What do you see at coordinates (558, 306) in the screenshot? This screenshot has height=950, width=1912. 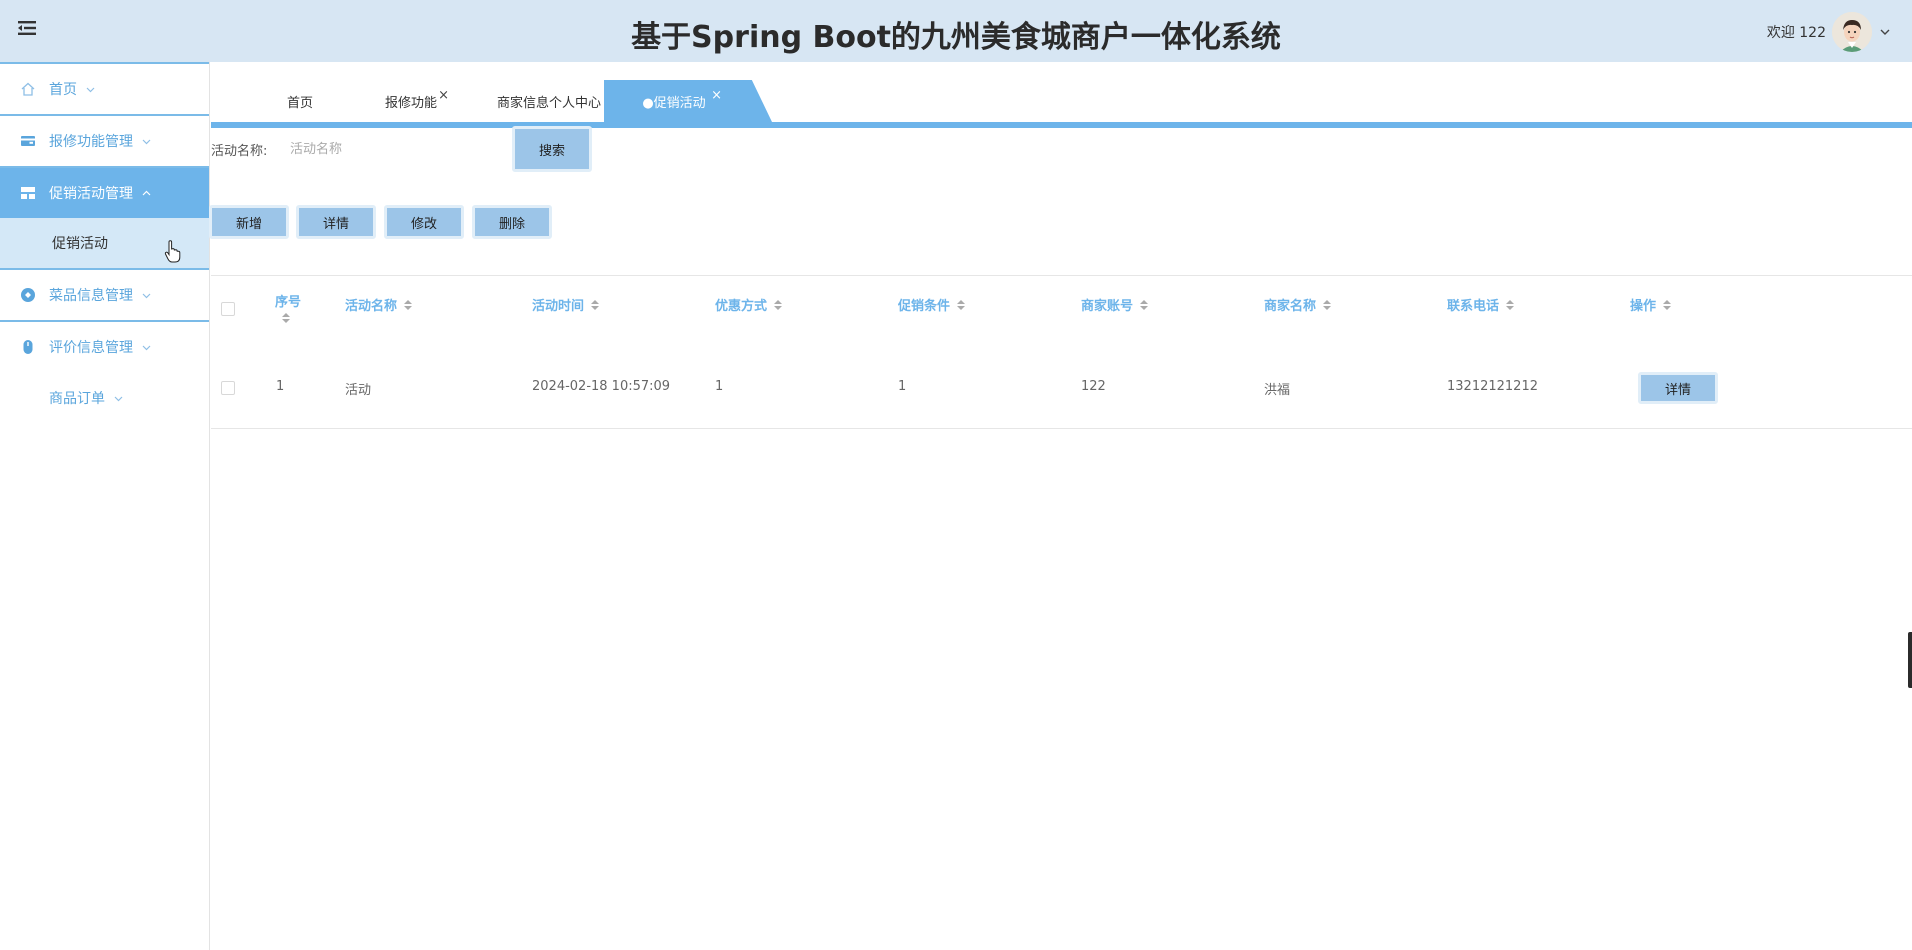 I see `column-header-label: 活动时间` at bounding box center [558, 306].